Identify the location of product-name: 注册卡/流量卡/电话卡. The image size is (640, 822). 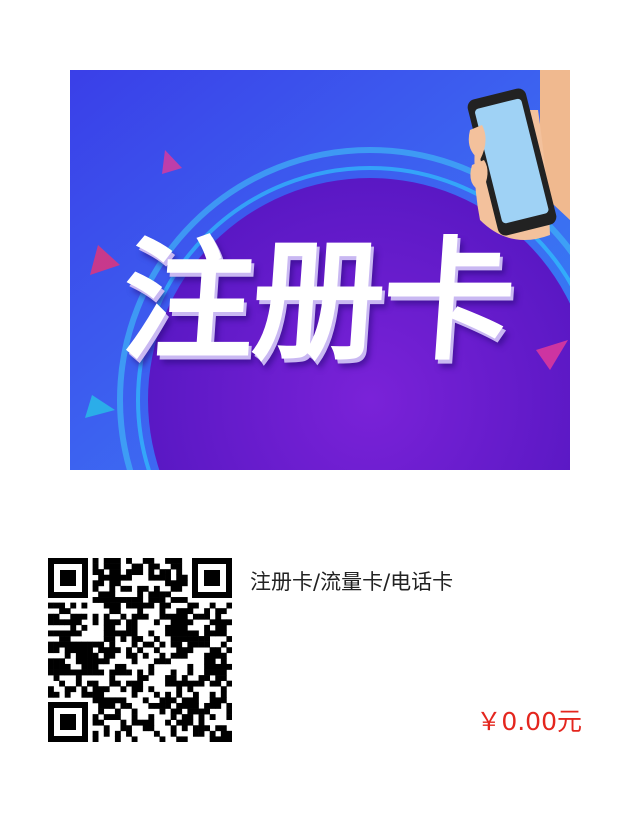
(352, 582).